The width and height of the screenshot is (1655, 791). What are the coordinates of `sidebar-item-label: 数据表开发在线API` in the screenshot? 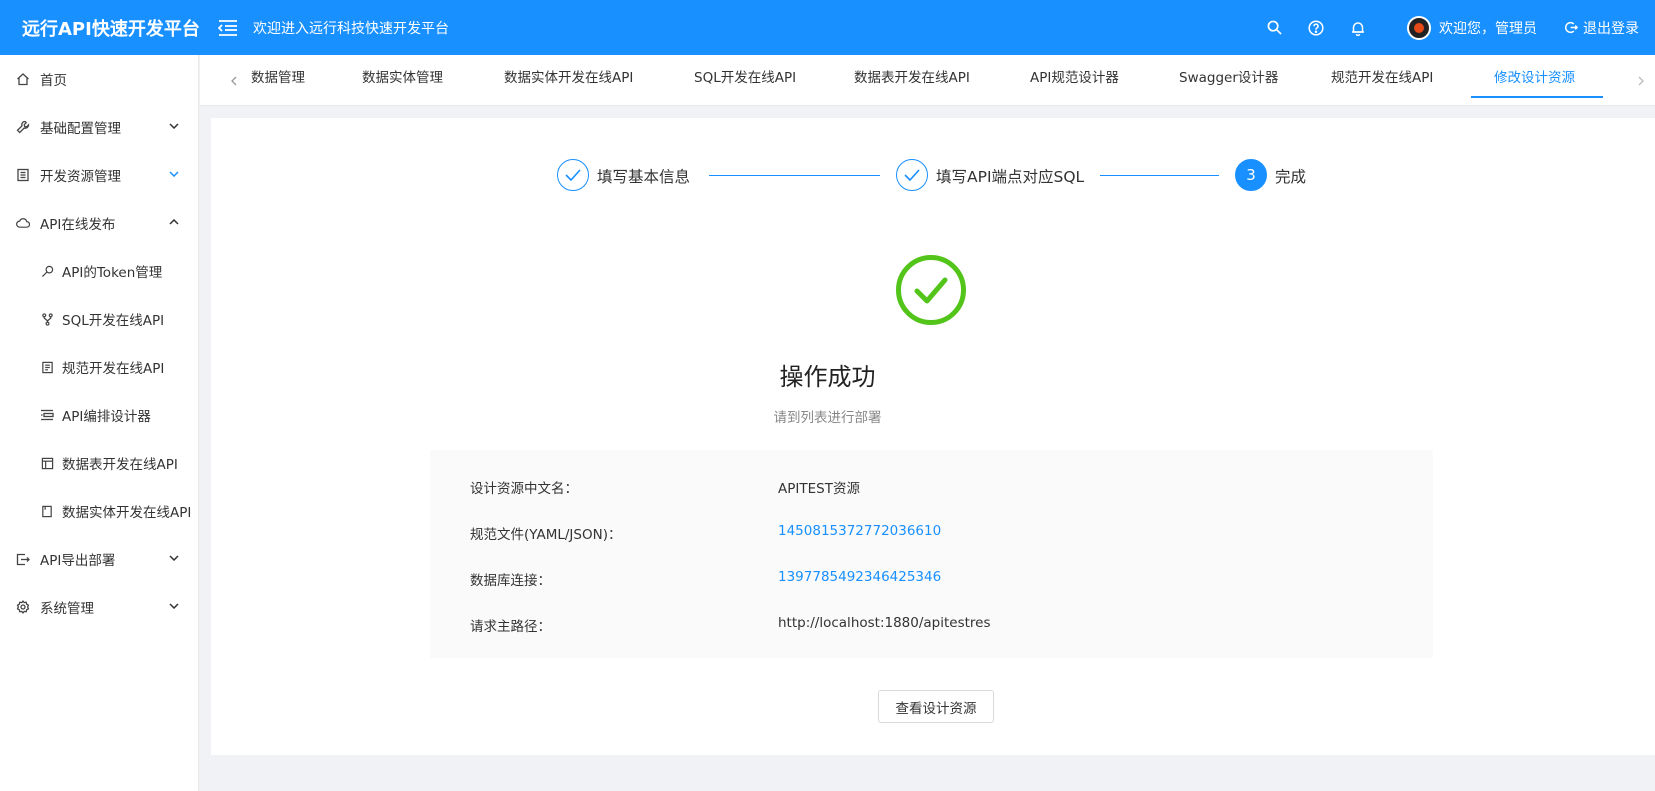 It's located at (120, 465).